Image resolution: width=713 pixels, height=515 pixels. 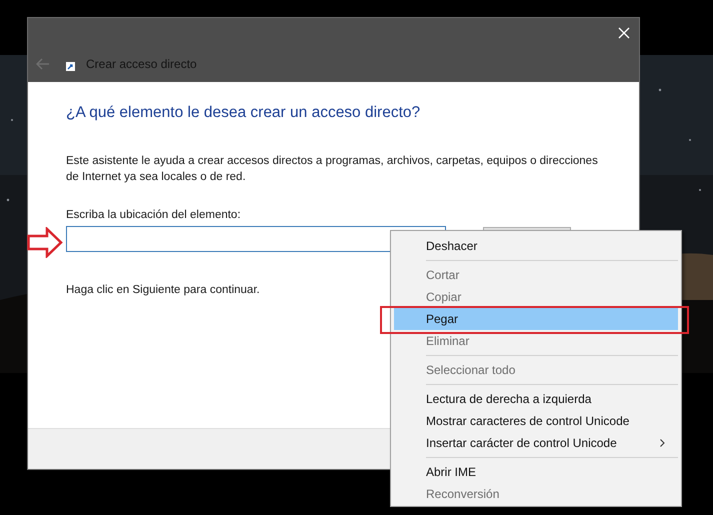 I want to click on close-button, so click(x=624, y=33).